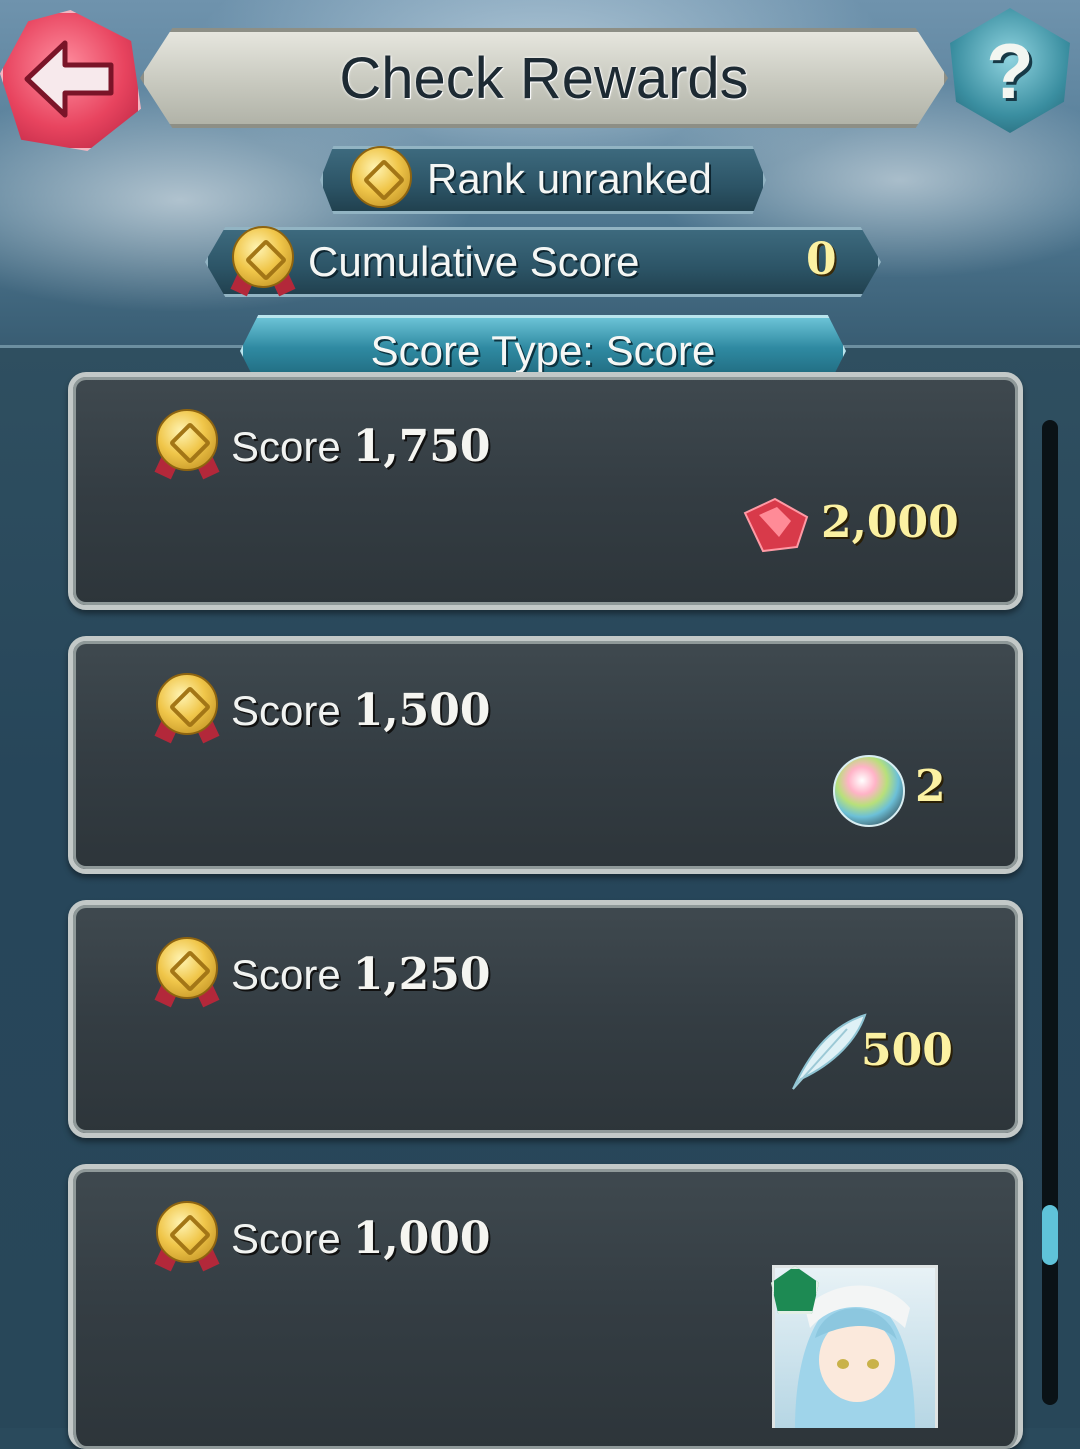 This screenshot has width=1080, height=1449. What do you see at coordinates (907, 1050) in the screenshot?
I see `reward-quantity: 500` at bounding box center [907, 1050].